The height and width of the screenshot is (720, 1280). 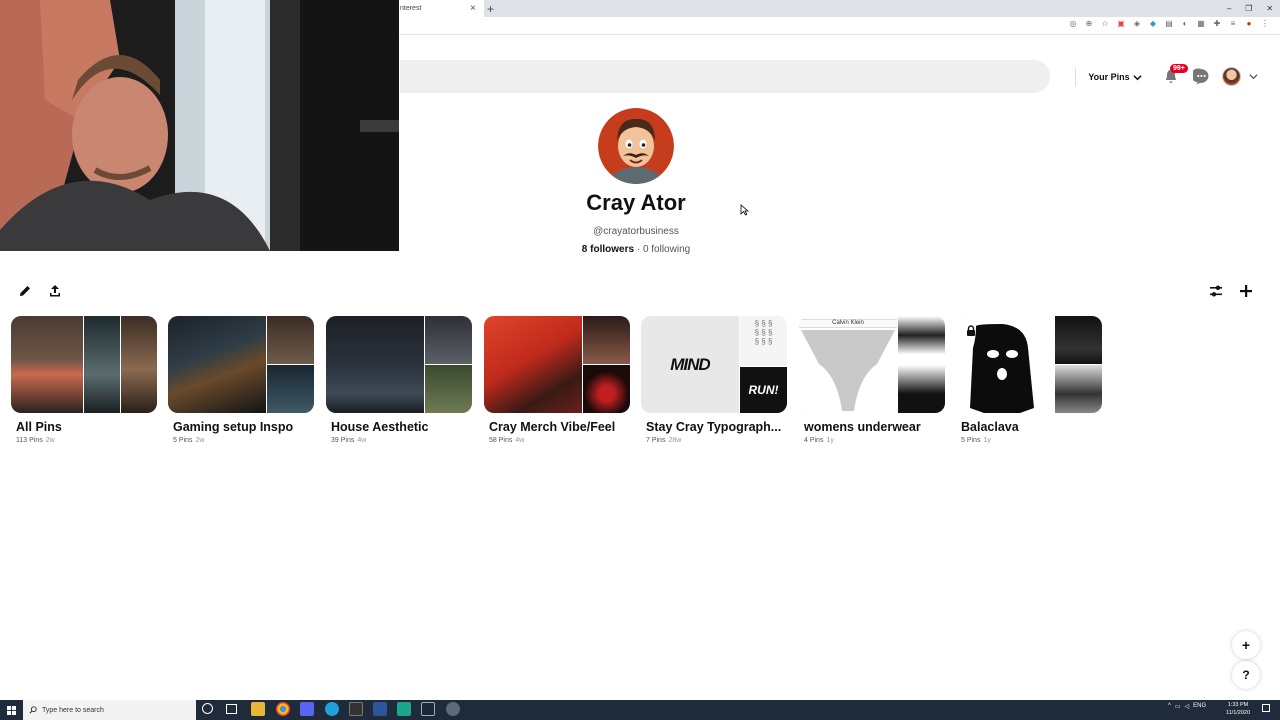 I want to click on your-pins-dropdown: Your Pins, so click(x=1115, y=77).